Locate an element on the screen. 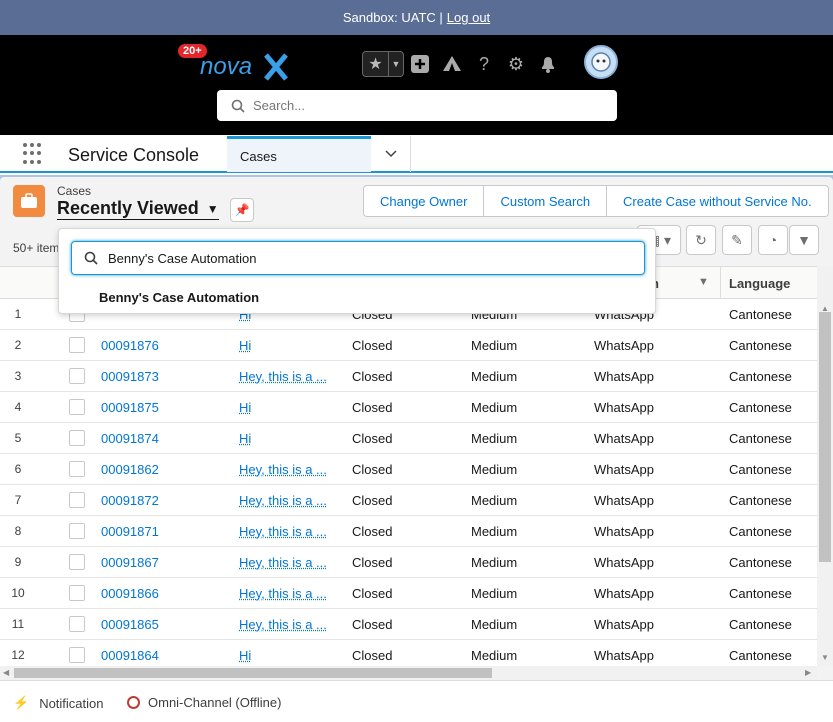 This screenshot has width=833, height=722. edit-icon: ✎ is located at coordinates (737, 240).